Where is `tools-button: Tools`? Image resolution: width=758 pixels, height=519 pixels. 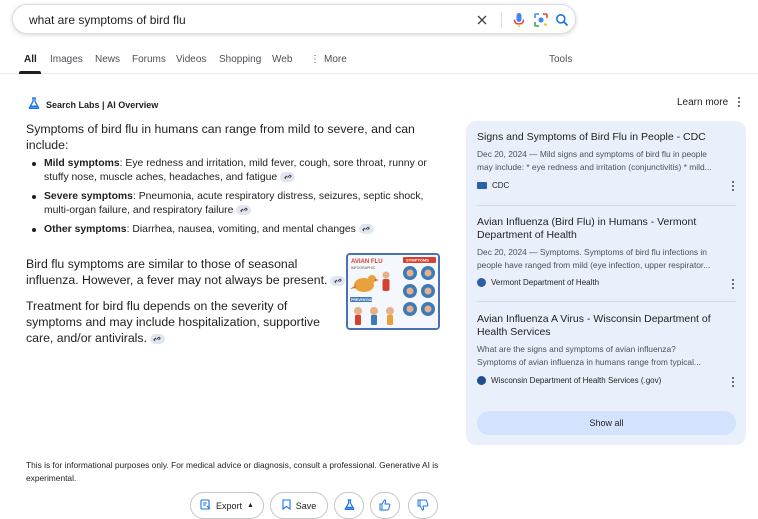 tools-button: Tools is located at coordinates (560, 59).